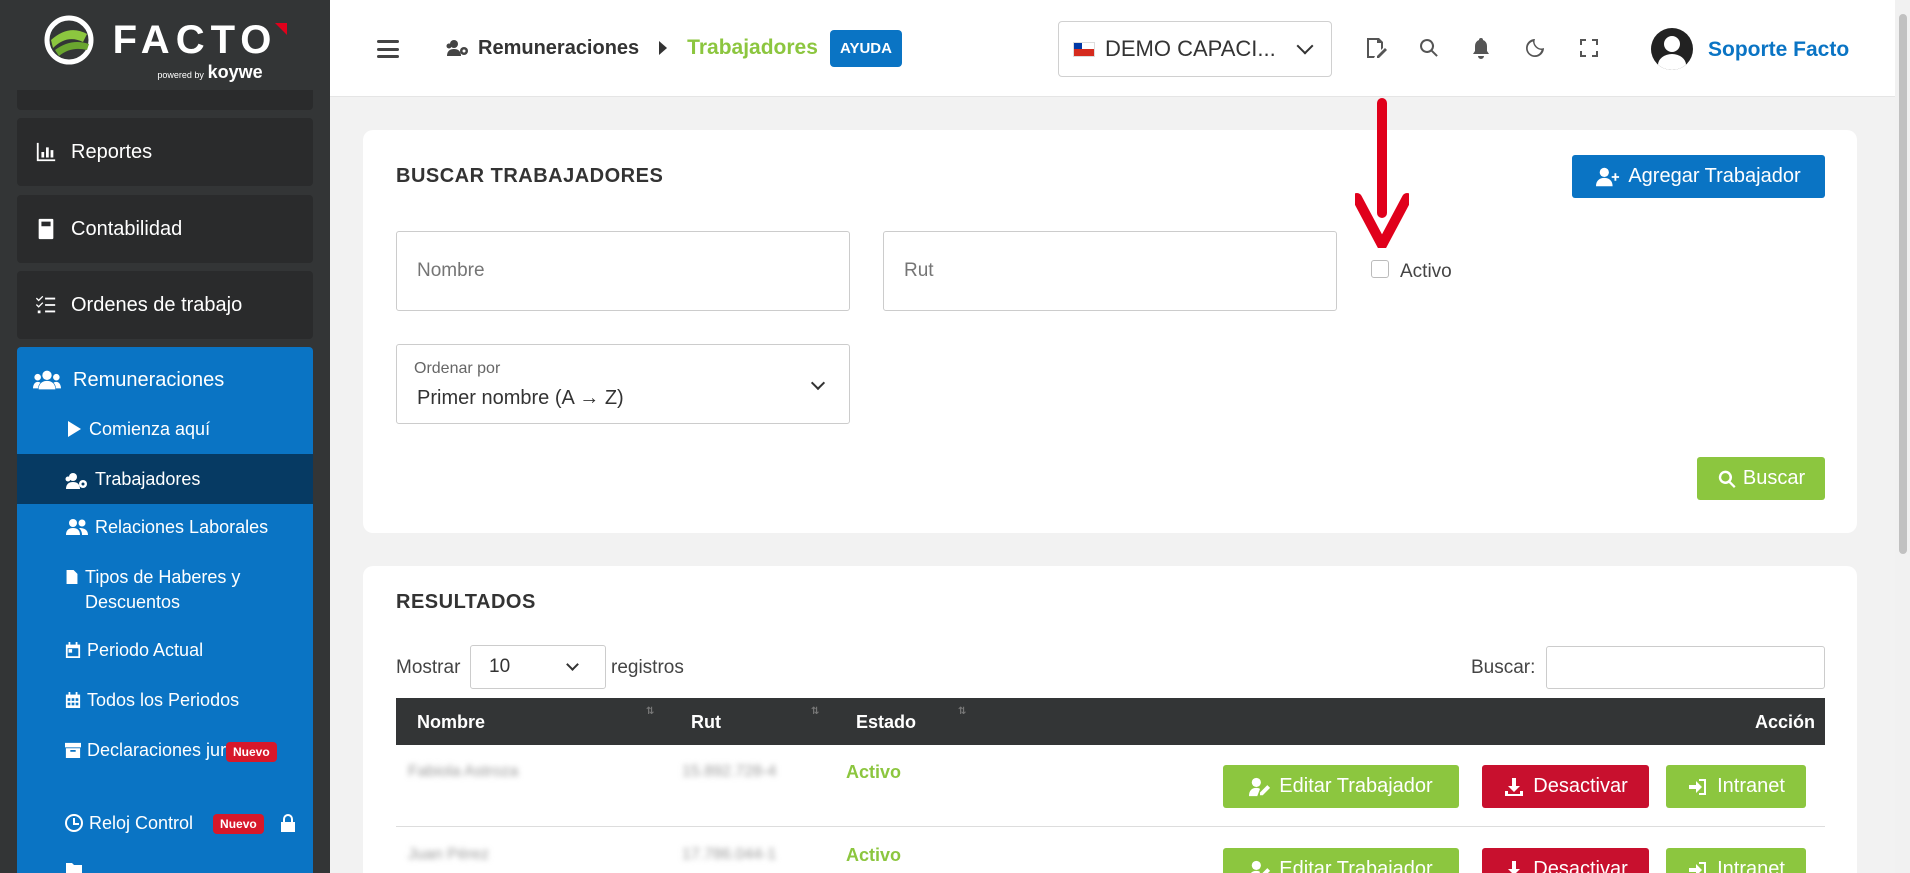 This screenshot has width=1910, height=873. Describe the element at coordinates (1698, 786) in the screenshot. I see `sign-in-icon` at that location.